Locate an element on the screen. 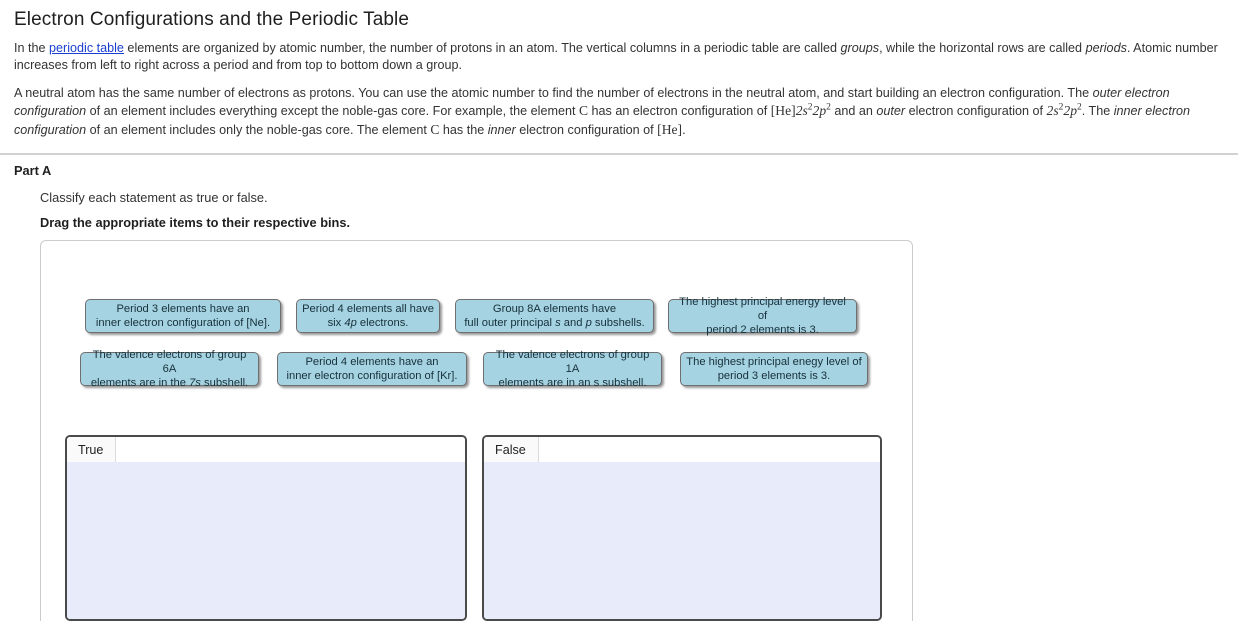  tile-italic-term-2: p is located at coordinates (588, 323).